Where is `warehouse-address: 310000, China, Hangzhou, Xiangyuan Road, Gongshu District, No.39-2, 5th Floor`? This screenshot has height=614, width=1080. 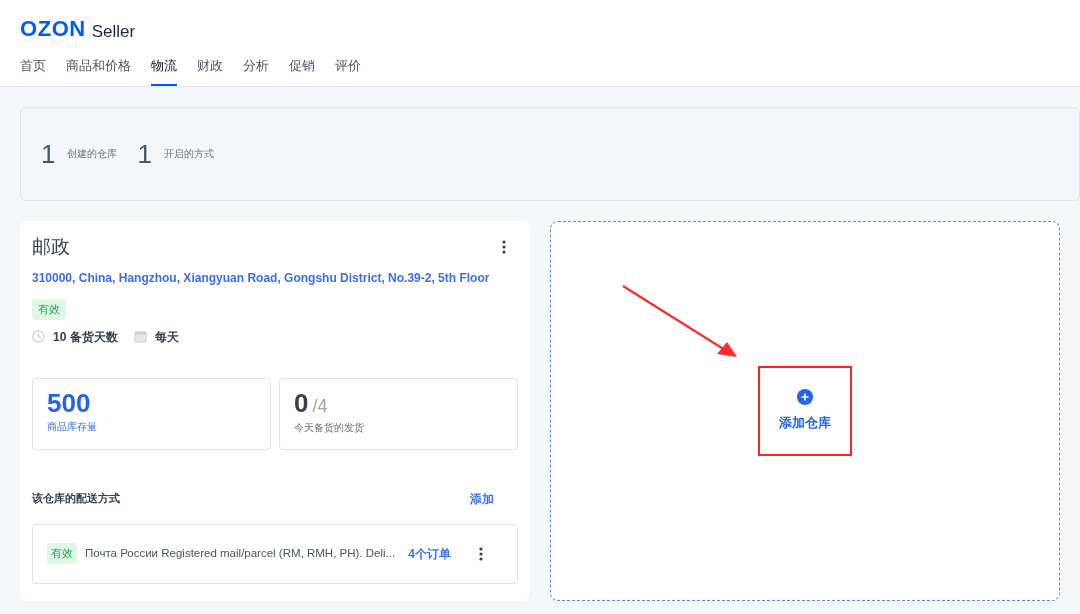 warehouse-address: 310000, China, Hangzhou, Xiangyuan Road, Gongshu District, No.39-2, 5th Floor is located at coordinates (275, 278).